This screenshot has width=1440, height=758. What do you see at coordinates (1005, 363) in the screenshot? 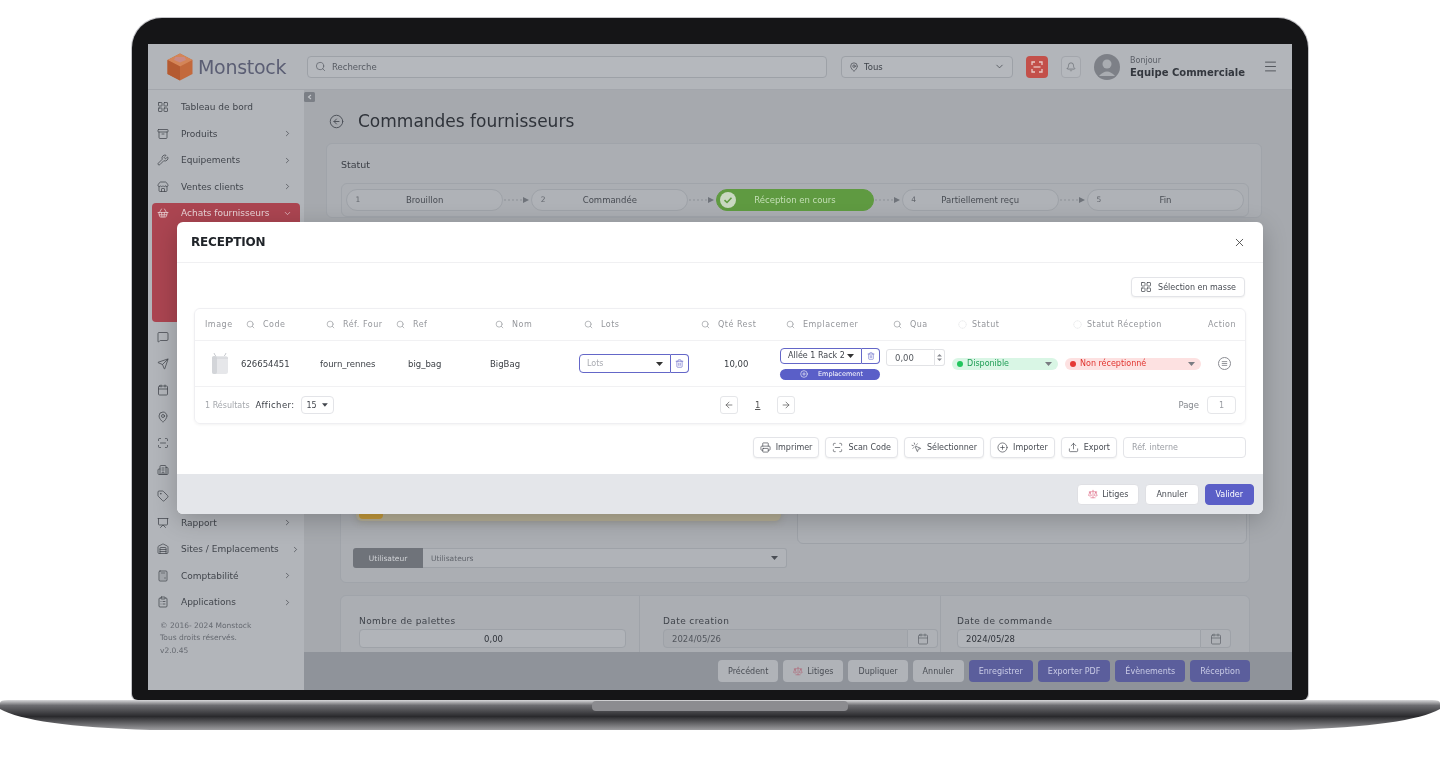
I see `status-select: Disponible` at bounding box center [1005, 363].